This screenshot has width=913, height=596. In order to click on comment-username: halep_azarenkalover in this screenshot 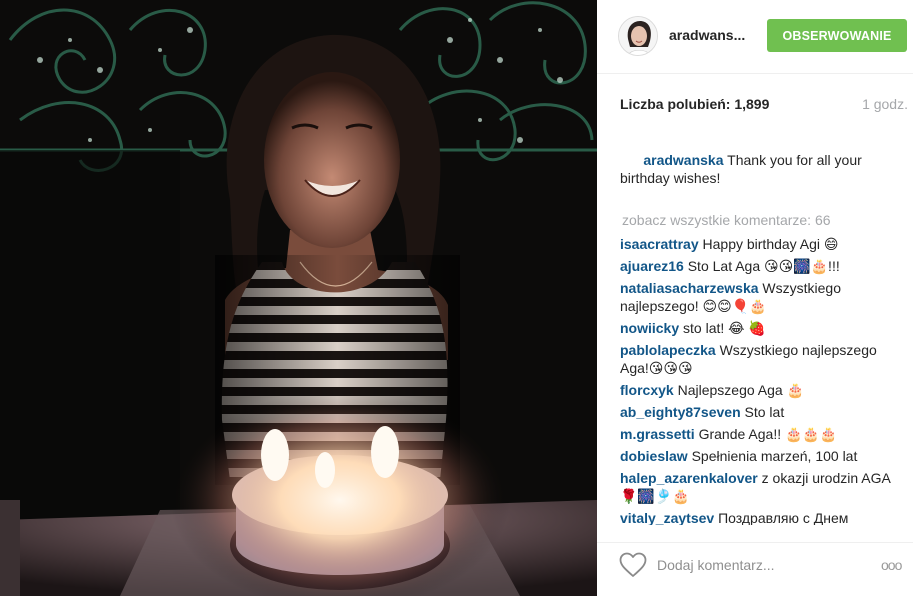, I will do `click(689, 478)`.